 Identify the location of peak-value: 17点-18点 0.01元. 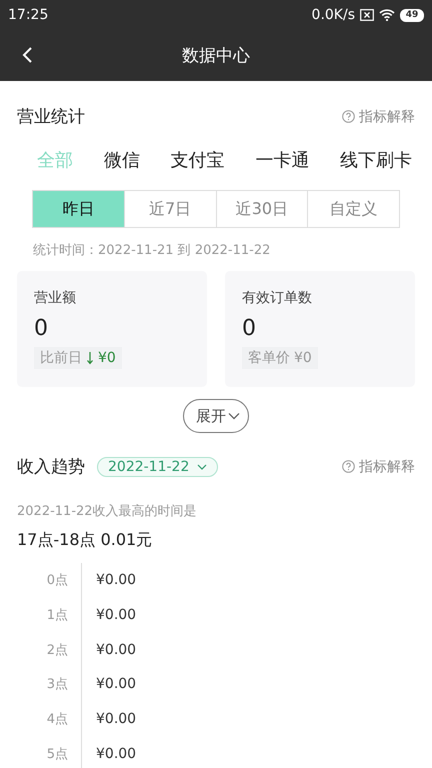
(85, 540).